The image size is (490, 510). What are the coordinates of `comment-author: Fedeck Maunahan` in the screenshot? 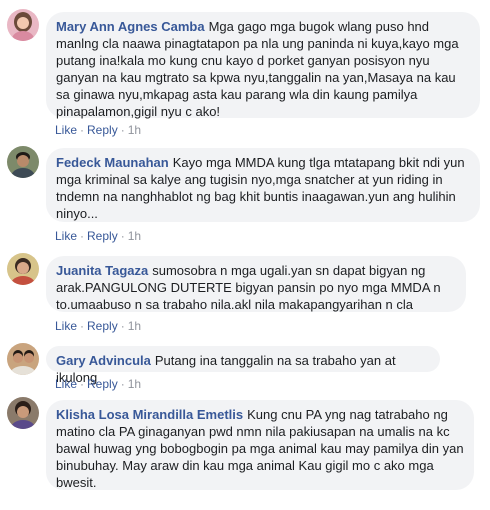 It's located at (112, 162).